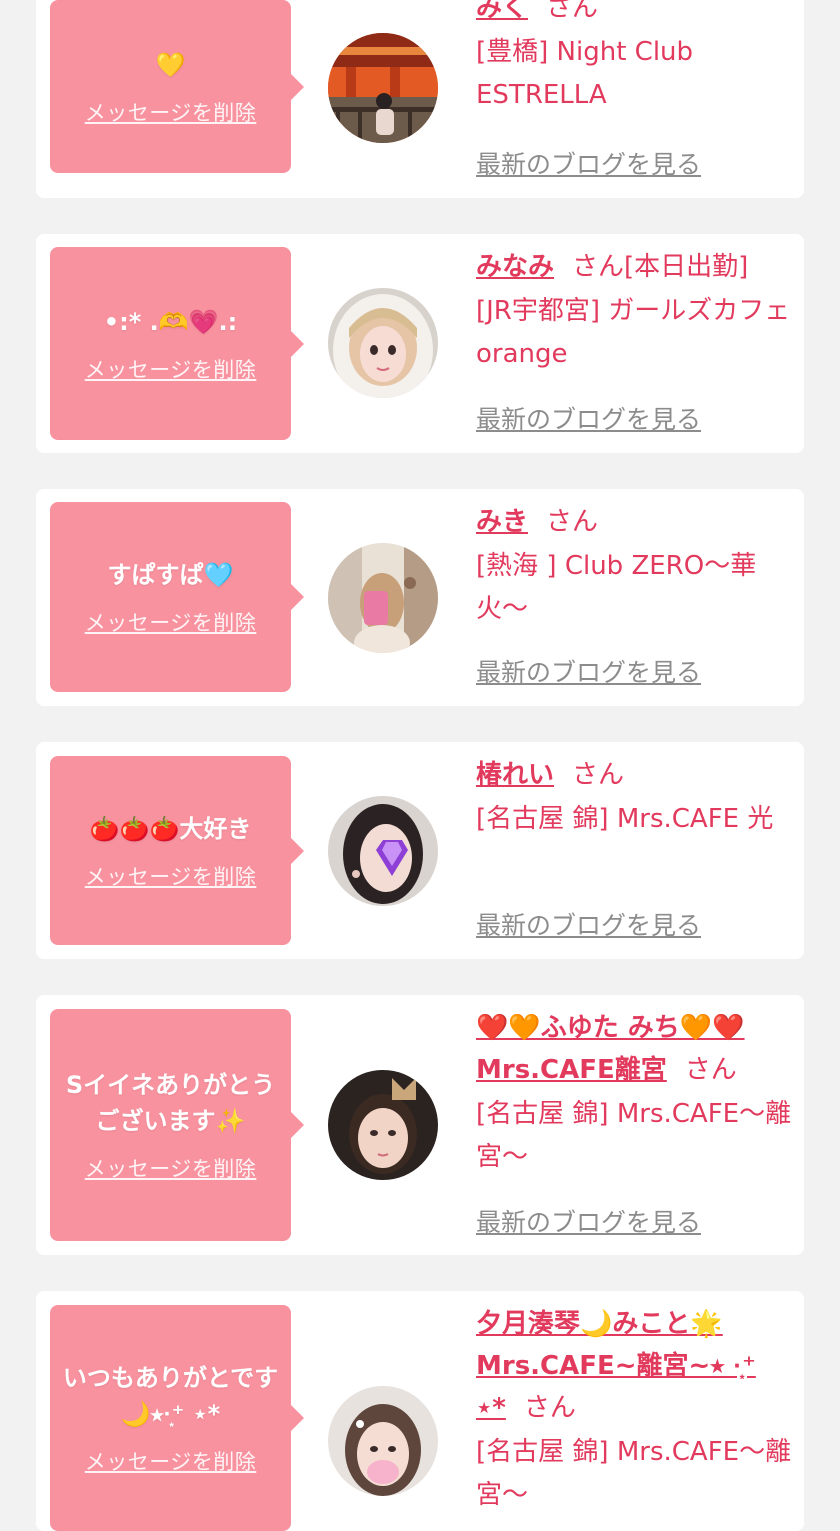 The height and width of the screenshot is (1531, 840). Describe the element at coordinates (502, 11) in the screenshot. I see `member-name-link: みく` at that location.